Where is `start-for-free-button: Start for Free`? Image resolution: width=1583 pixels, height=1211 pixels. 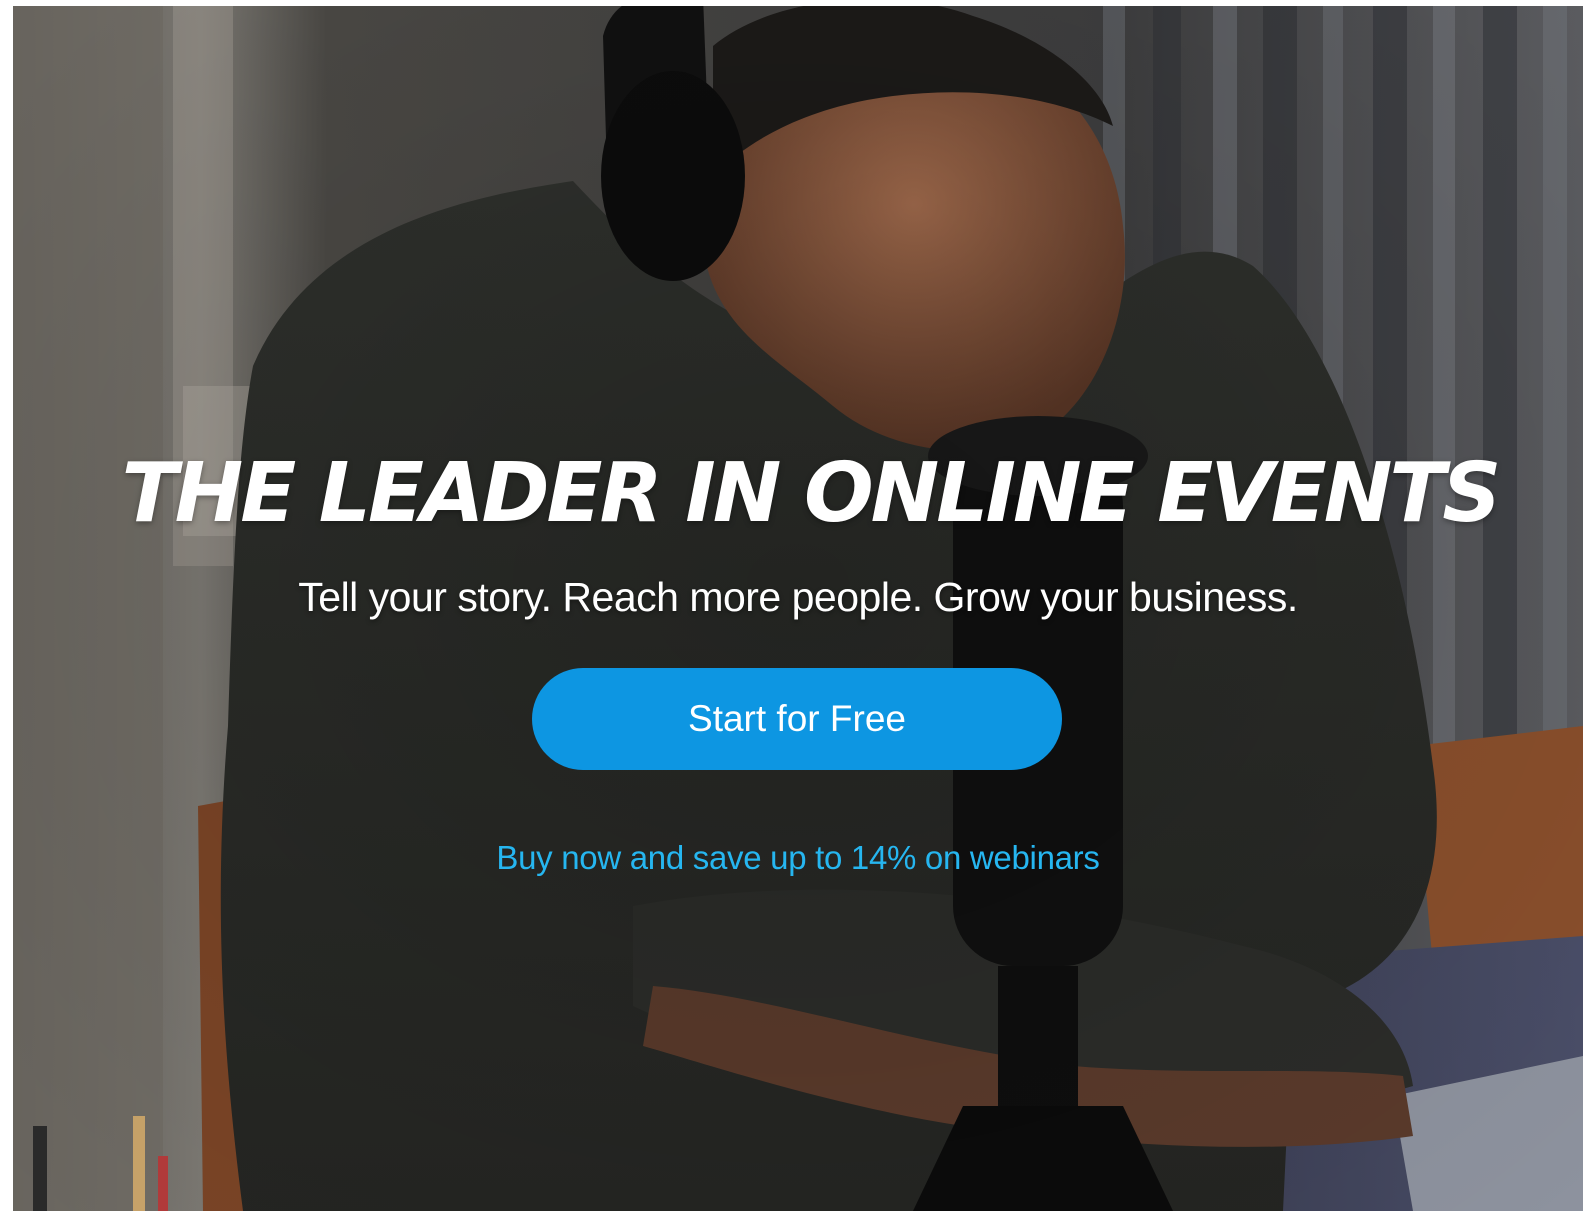
start-for-free-button: Start for Free is located at coordinates (797, 719).